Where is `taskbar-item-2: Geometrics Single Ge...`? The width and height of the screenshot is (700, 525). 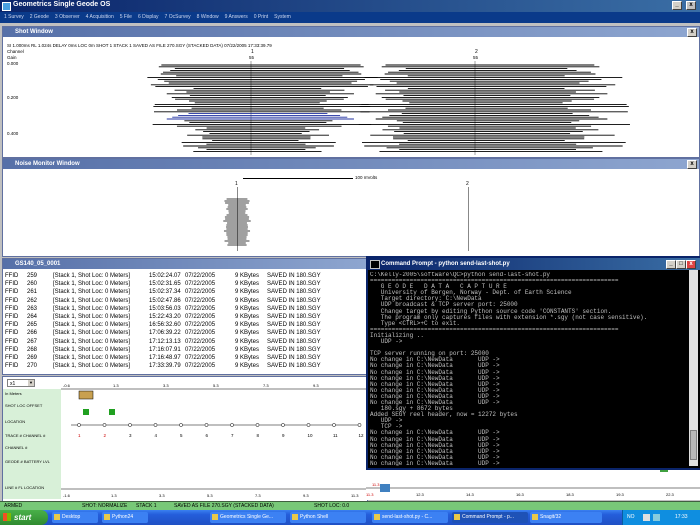
taskbar-item-2: Geometrics Single Ge... is located at coordinates (248, 517).